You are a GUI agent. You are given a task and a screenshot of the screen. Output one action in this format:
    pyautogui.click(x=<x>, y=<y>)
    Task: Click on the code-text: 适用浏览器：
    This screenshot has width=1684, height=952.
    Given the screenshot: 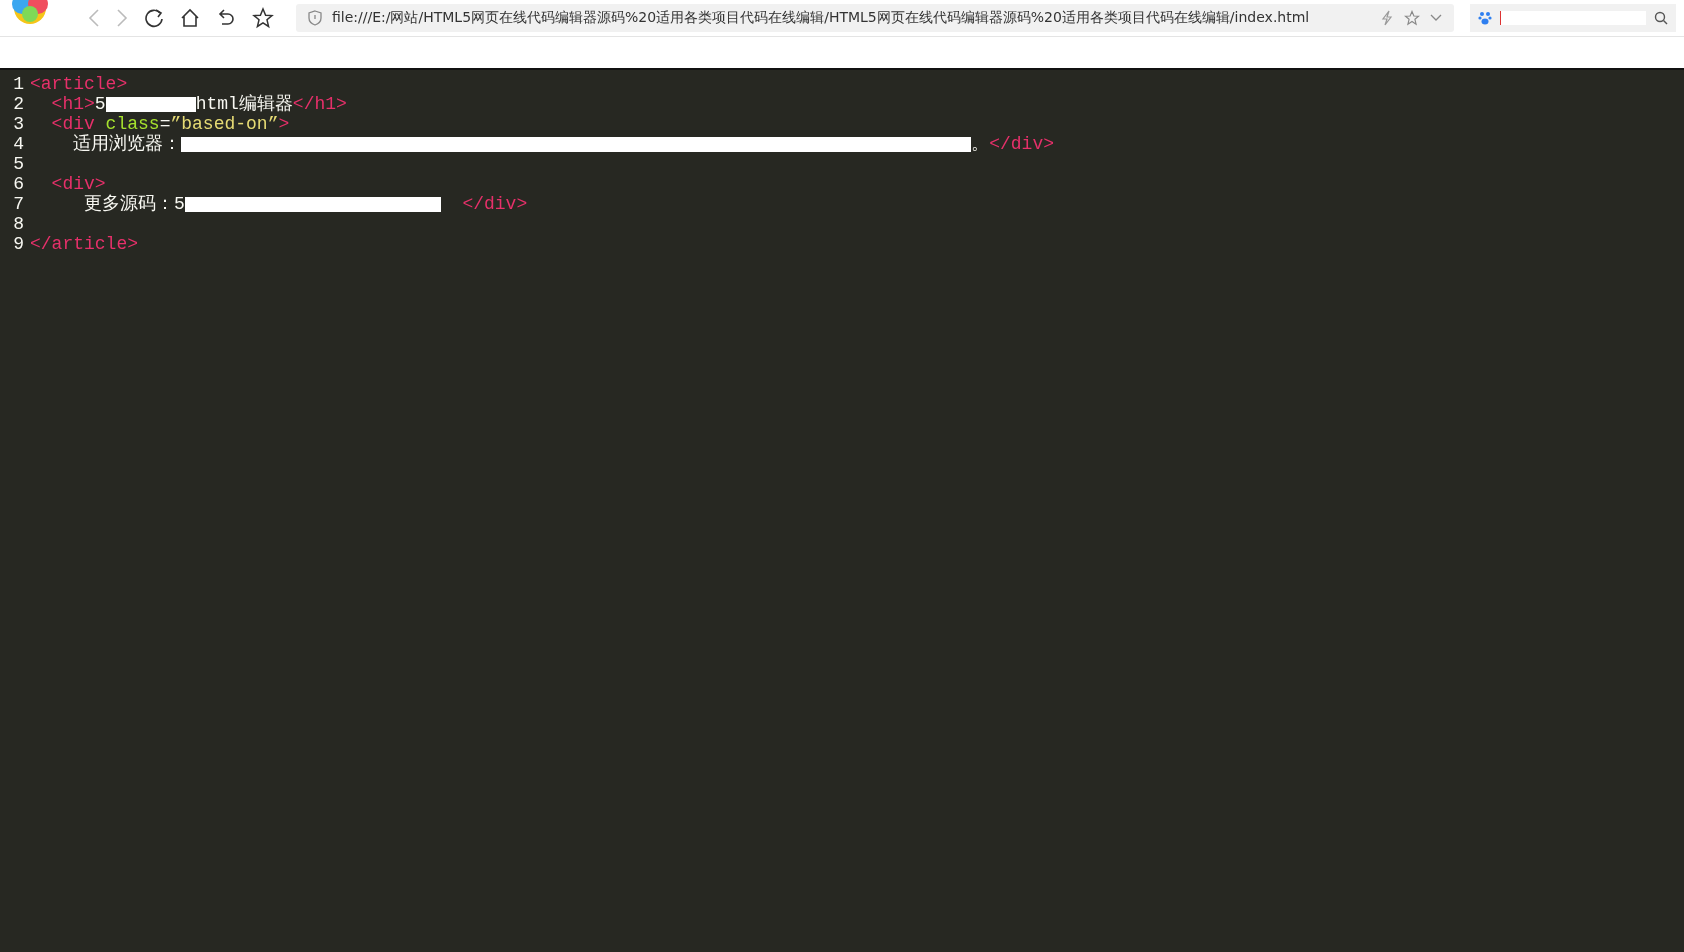 What is the action you would take?
    pyautogui.click(x=127, y=144)
    